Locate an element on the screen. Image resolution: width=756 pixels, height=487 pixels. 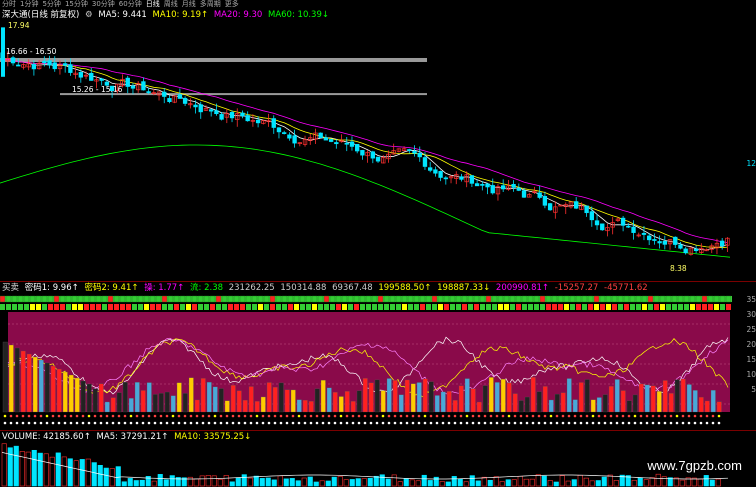
volume-value: VOLUME: 42185.60↑ is located at coordinates (46, 437).